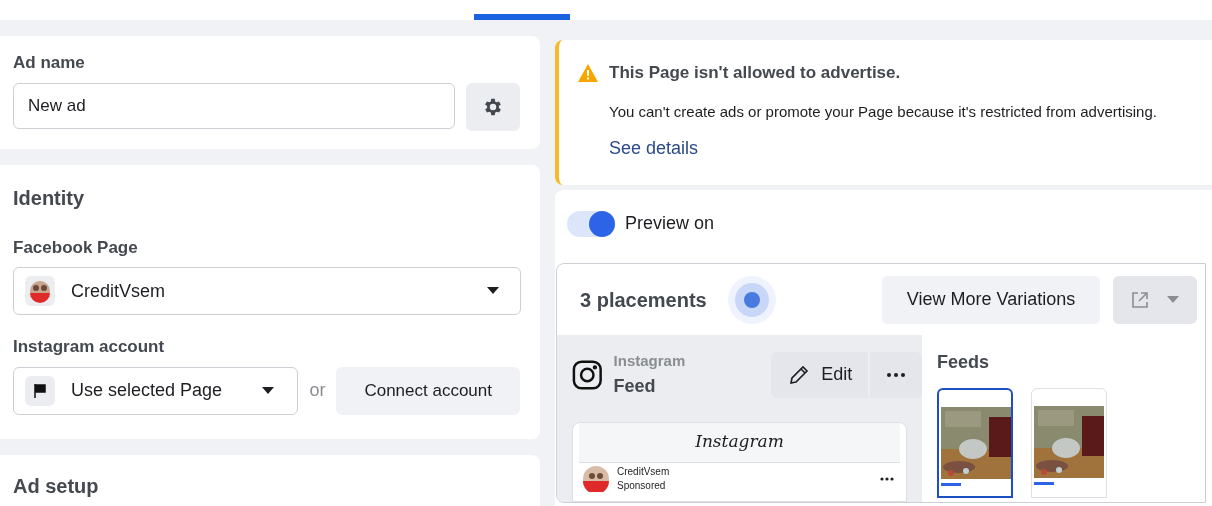 The width and height of the screenshot is (1212, 506). What do you see at coordinates (975, 443) in the screenshot?
I see `feed-thumbnail` at bounding box center [975, 443].